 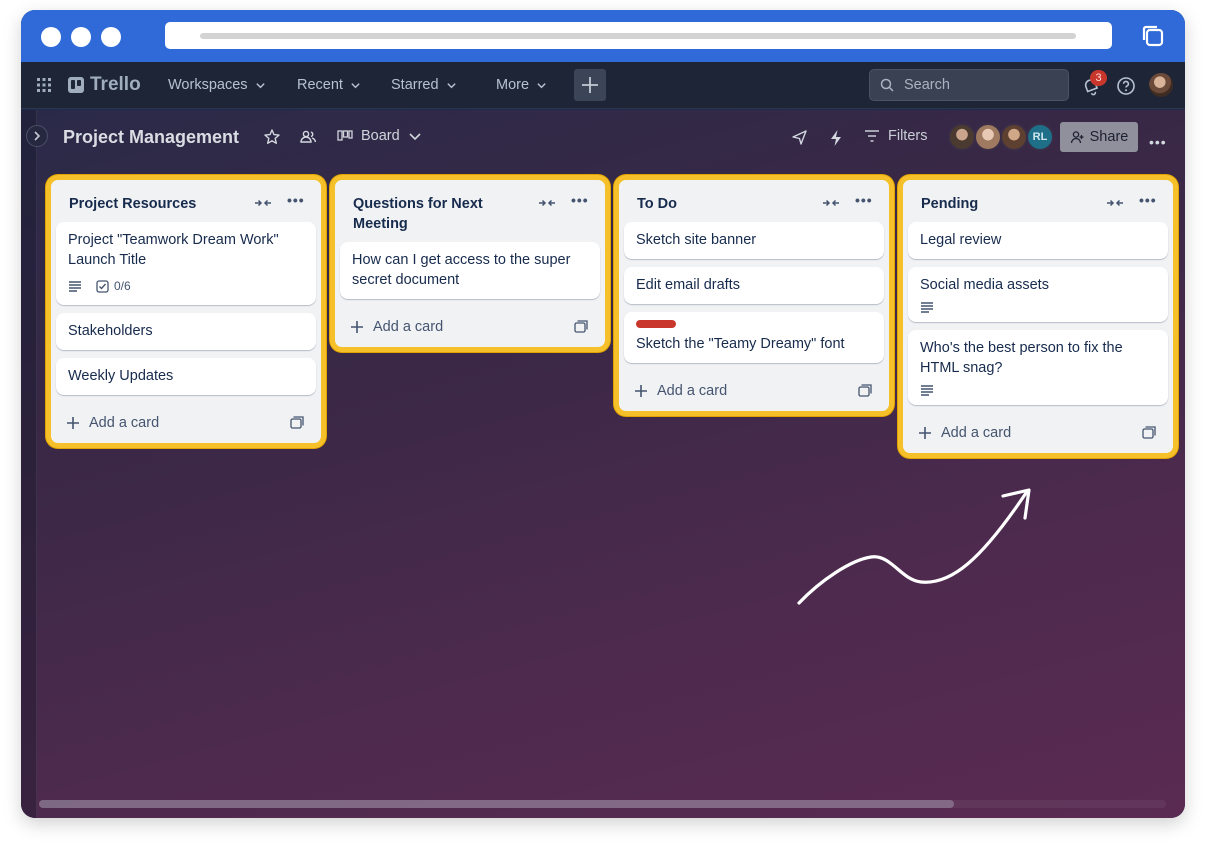 What do you see at coordinates (115, 84) in the screenshot?
I see `trello-logo-text: Trello` at bounding box center [115, 84].